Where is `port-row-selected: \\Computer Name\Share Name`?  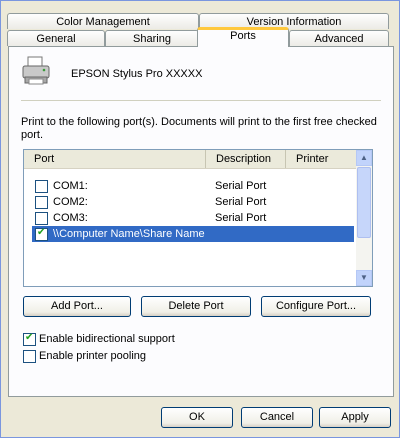
port-row-selected: \\Computer Name\Share Name is located at coordinates (193, 234).